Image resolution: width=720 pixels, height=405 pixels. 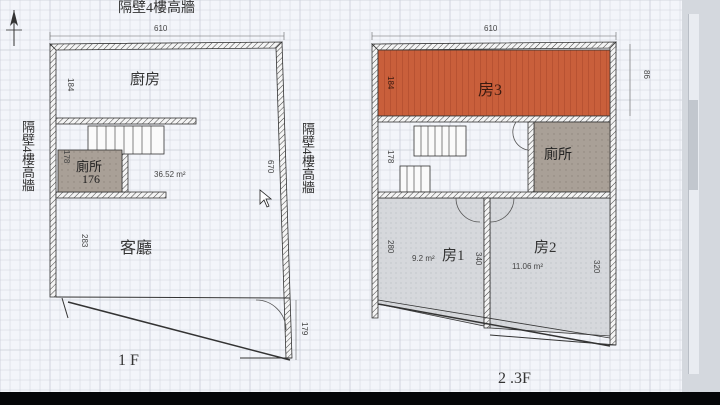 What do you see at coordinates (307, 158) in the screenshot?
I see `floor1-right-neighbor-label: 隔壁4樓高牆` at bounding box center [307, 158].